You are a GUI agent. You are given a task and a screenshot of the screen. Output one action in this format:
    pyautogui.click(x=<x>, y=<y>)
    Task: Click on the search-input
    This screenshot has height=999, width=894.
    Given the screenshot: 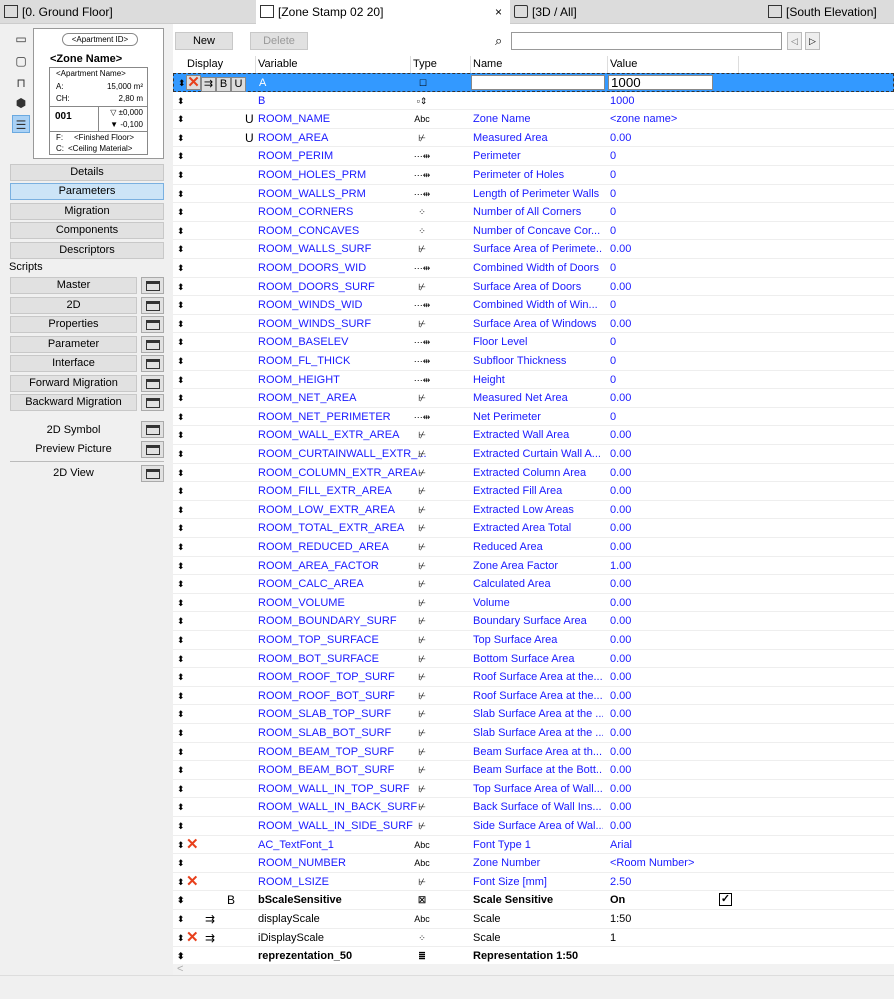 What is the action you would take?
    pyautogui.click(x=646, y=41)
    